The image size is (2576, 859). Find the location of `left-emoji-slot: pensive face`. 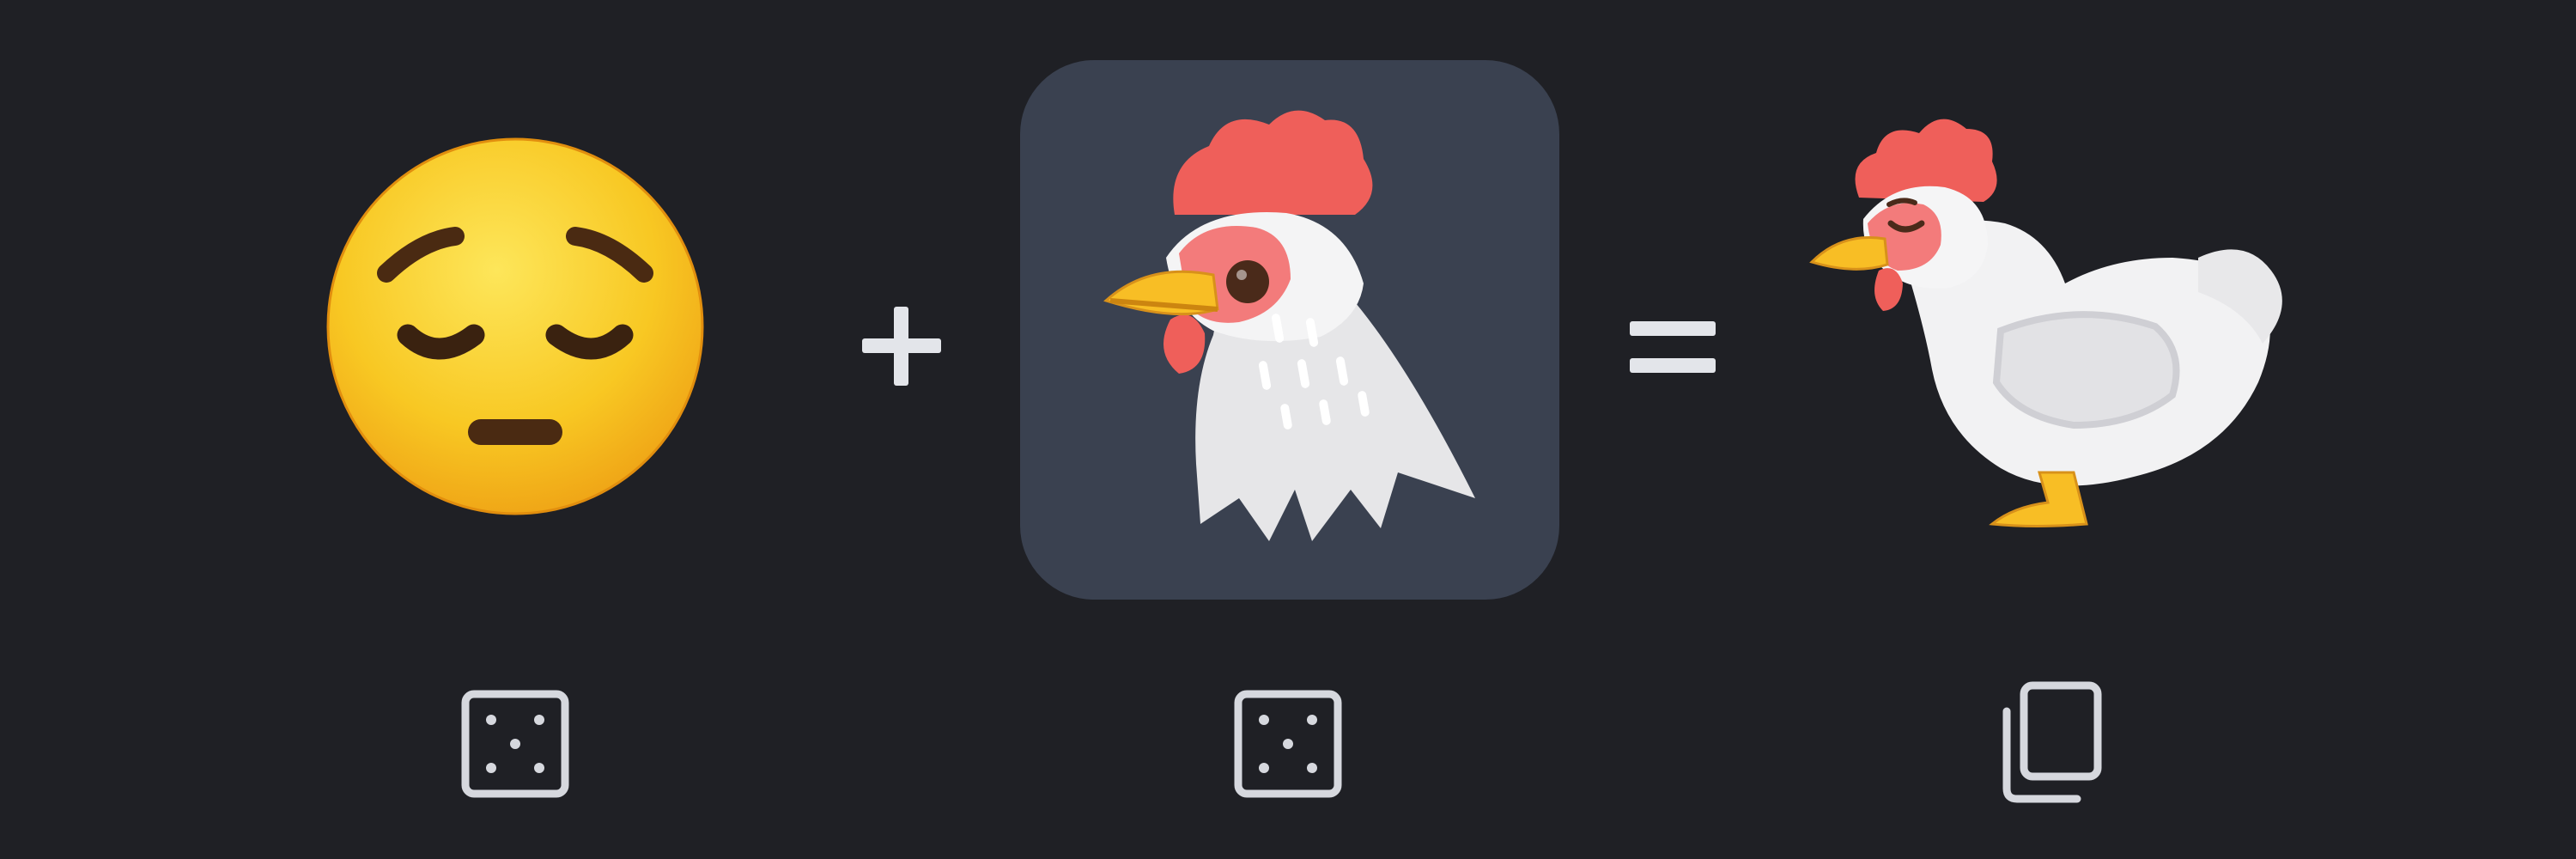

left-emoji-slot: pensive face is located at coordinates (515, 327).